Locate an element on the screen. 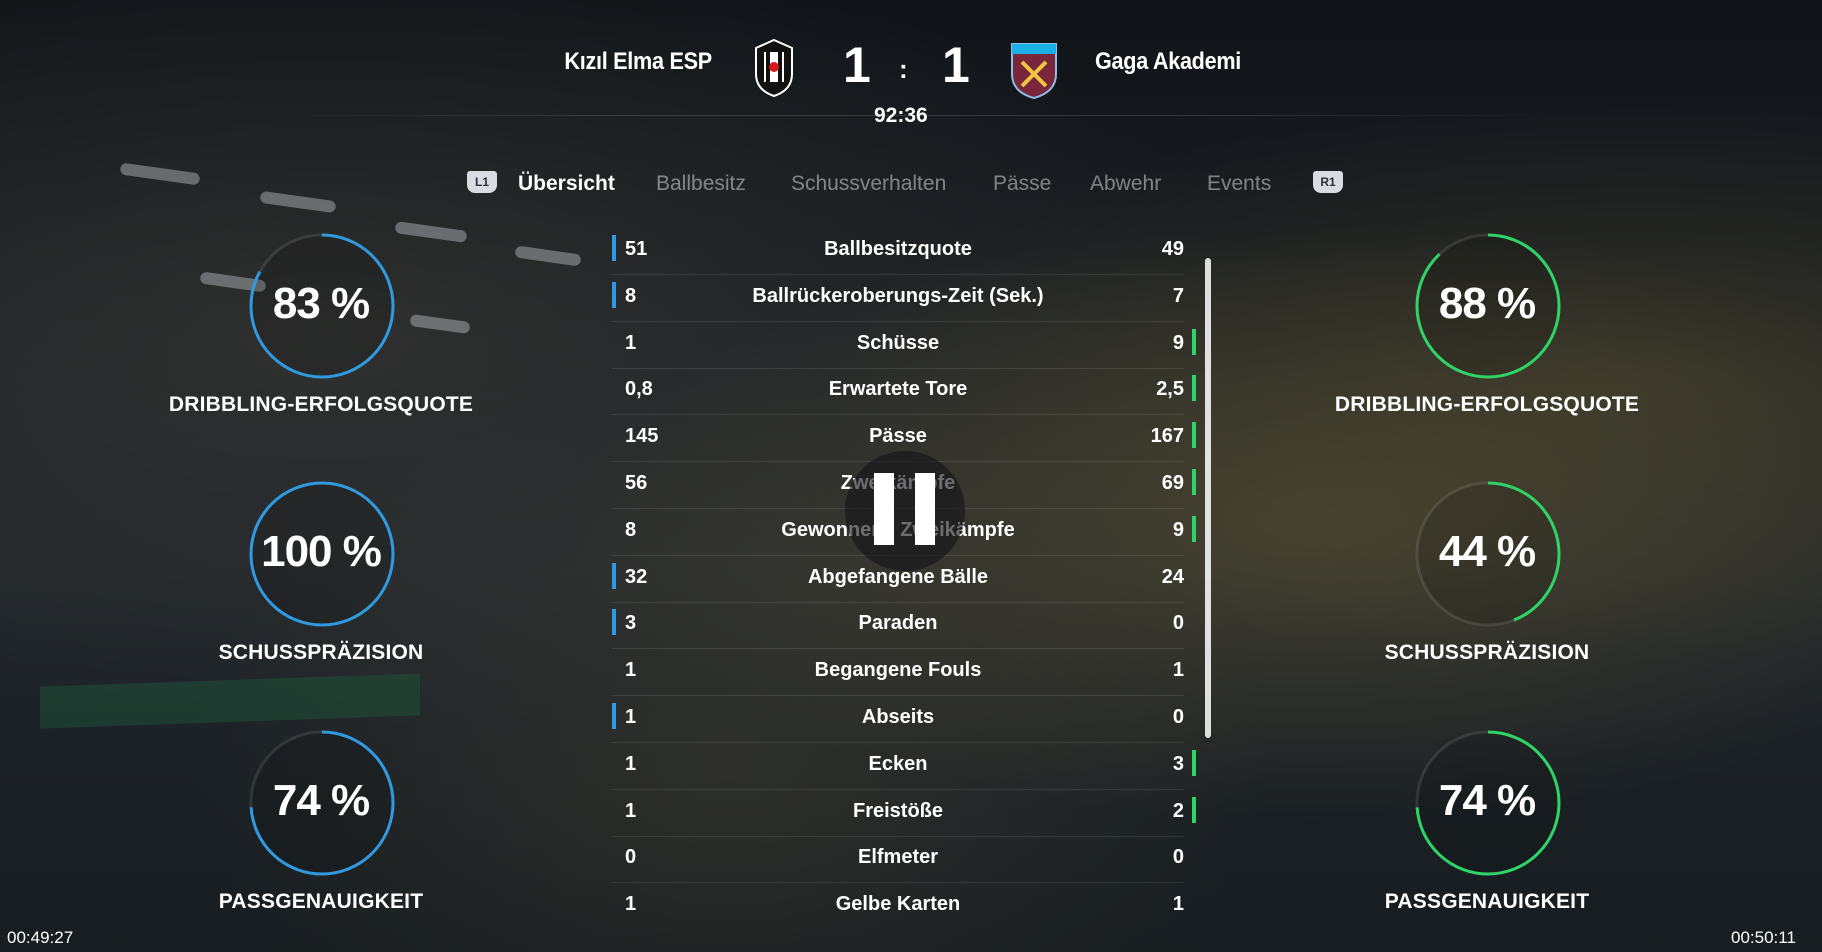 The height and width of the screenshot is (952, 1822). ring-percent-value: 44 % is located at coordinates (1487, 551).